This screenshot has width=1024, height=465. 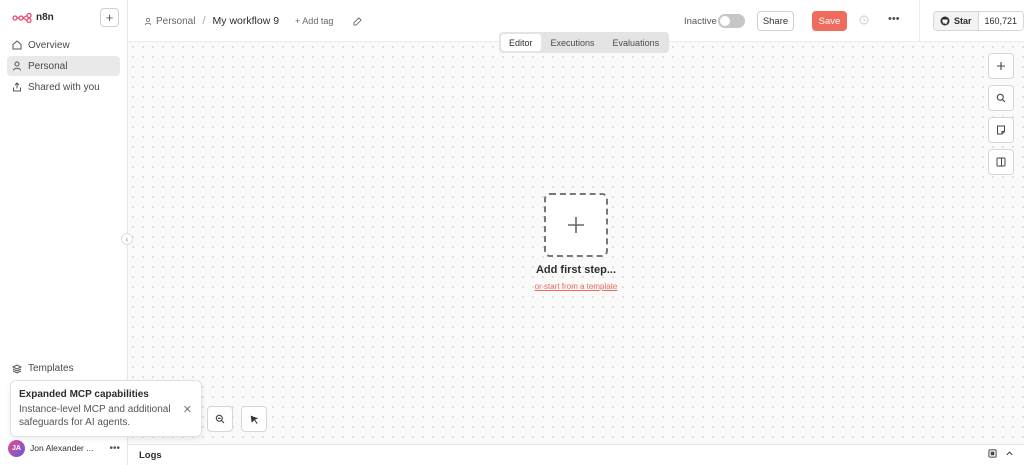 I want to click on tab-editor: Editor, so click(x=521, y=42).